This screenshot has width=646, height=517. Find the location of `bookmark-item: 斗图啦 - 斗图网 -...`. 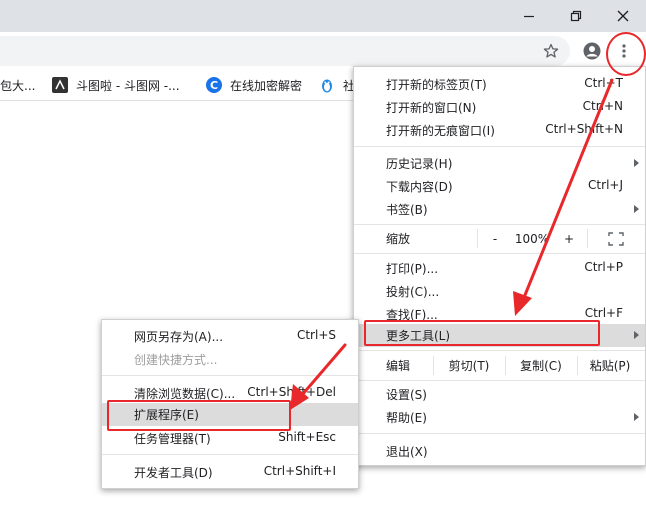

bookmark-item: 斗图啦 - 斗图网 -... is located at coordinates (116, 85).